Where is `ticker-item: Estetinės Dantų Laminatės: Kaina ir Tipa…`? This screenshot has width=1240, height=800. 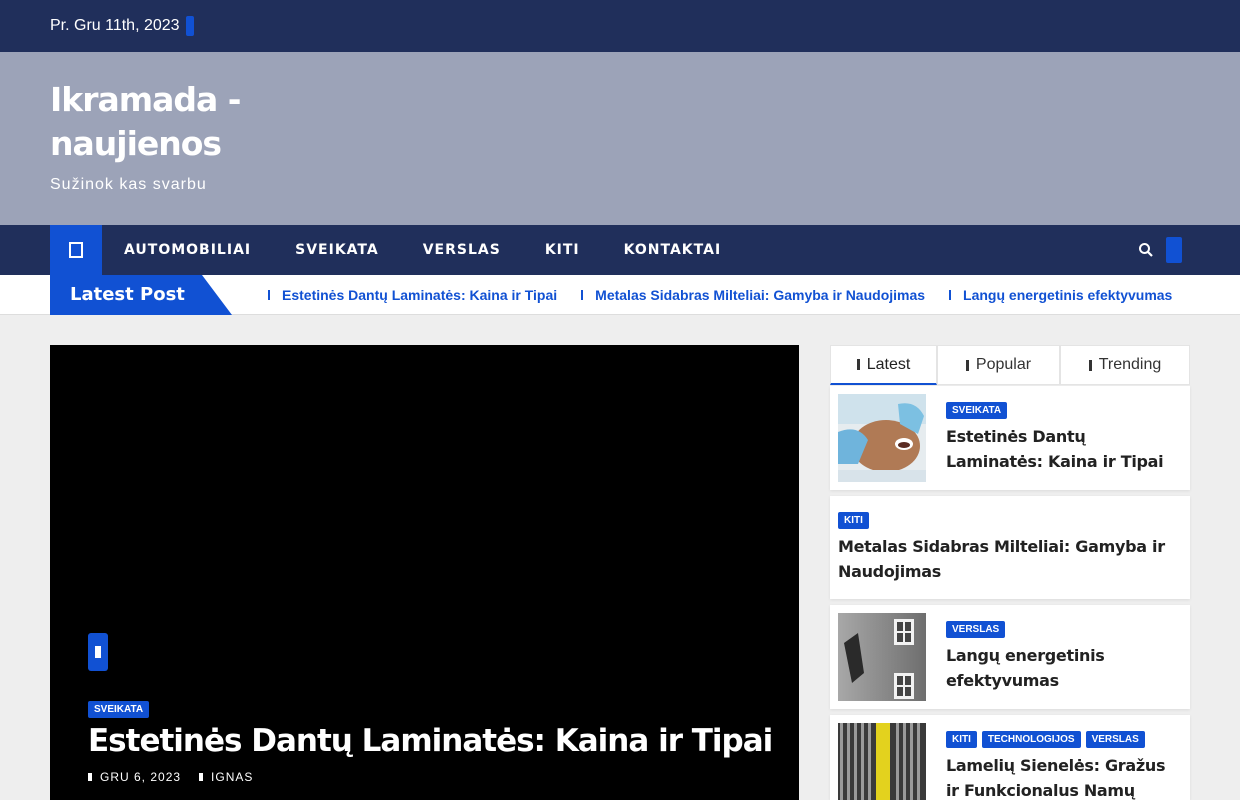
ticker-item: Estetinės Dantų Laminatės: Kaina ir Tipa… is located at coordinates (412, 295).